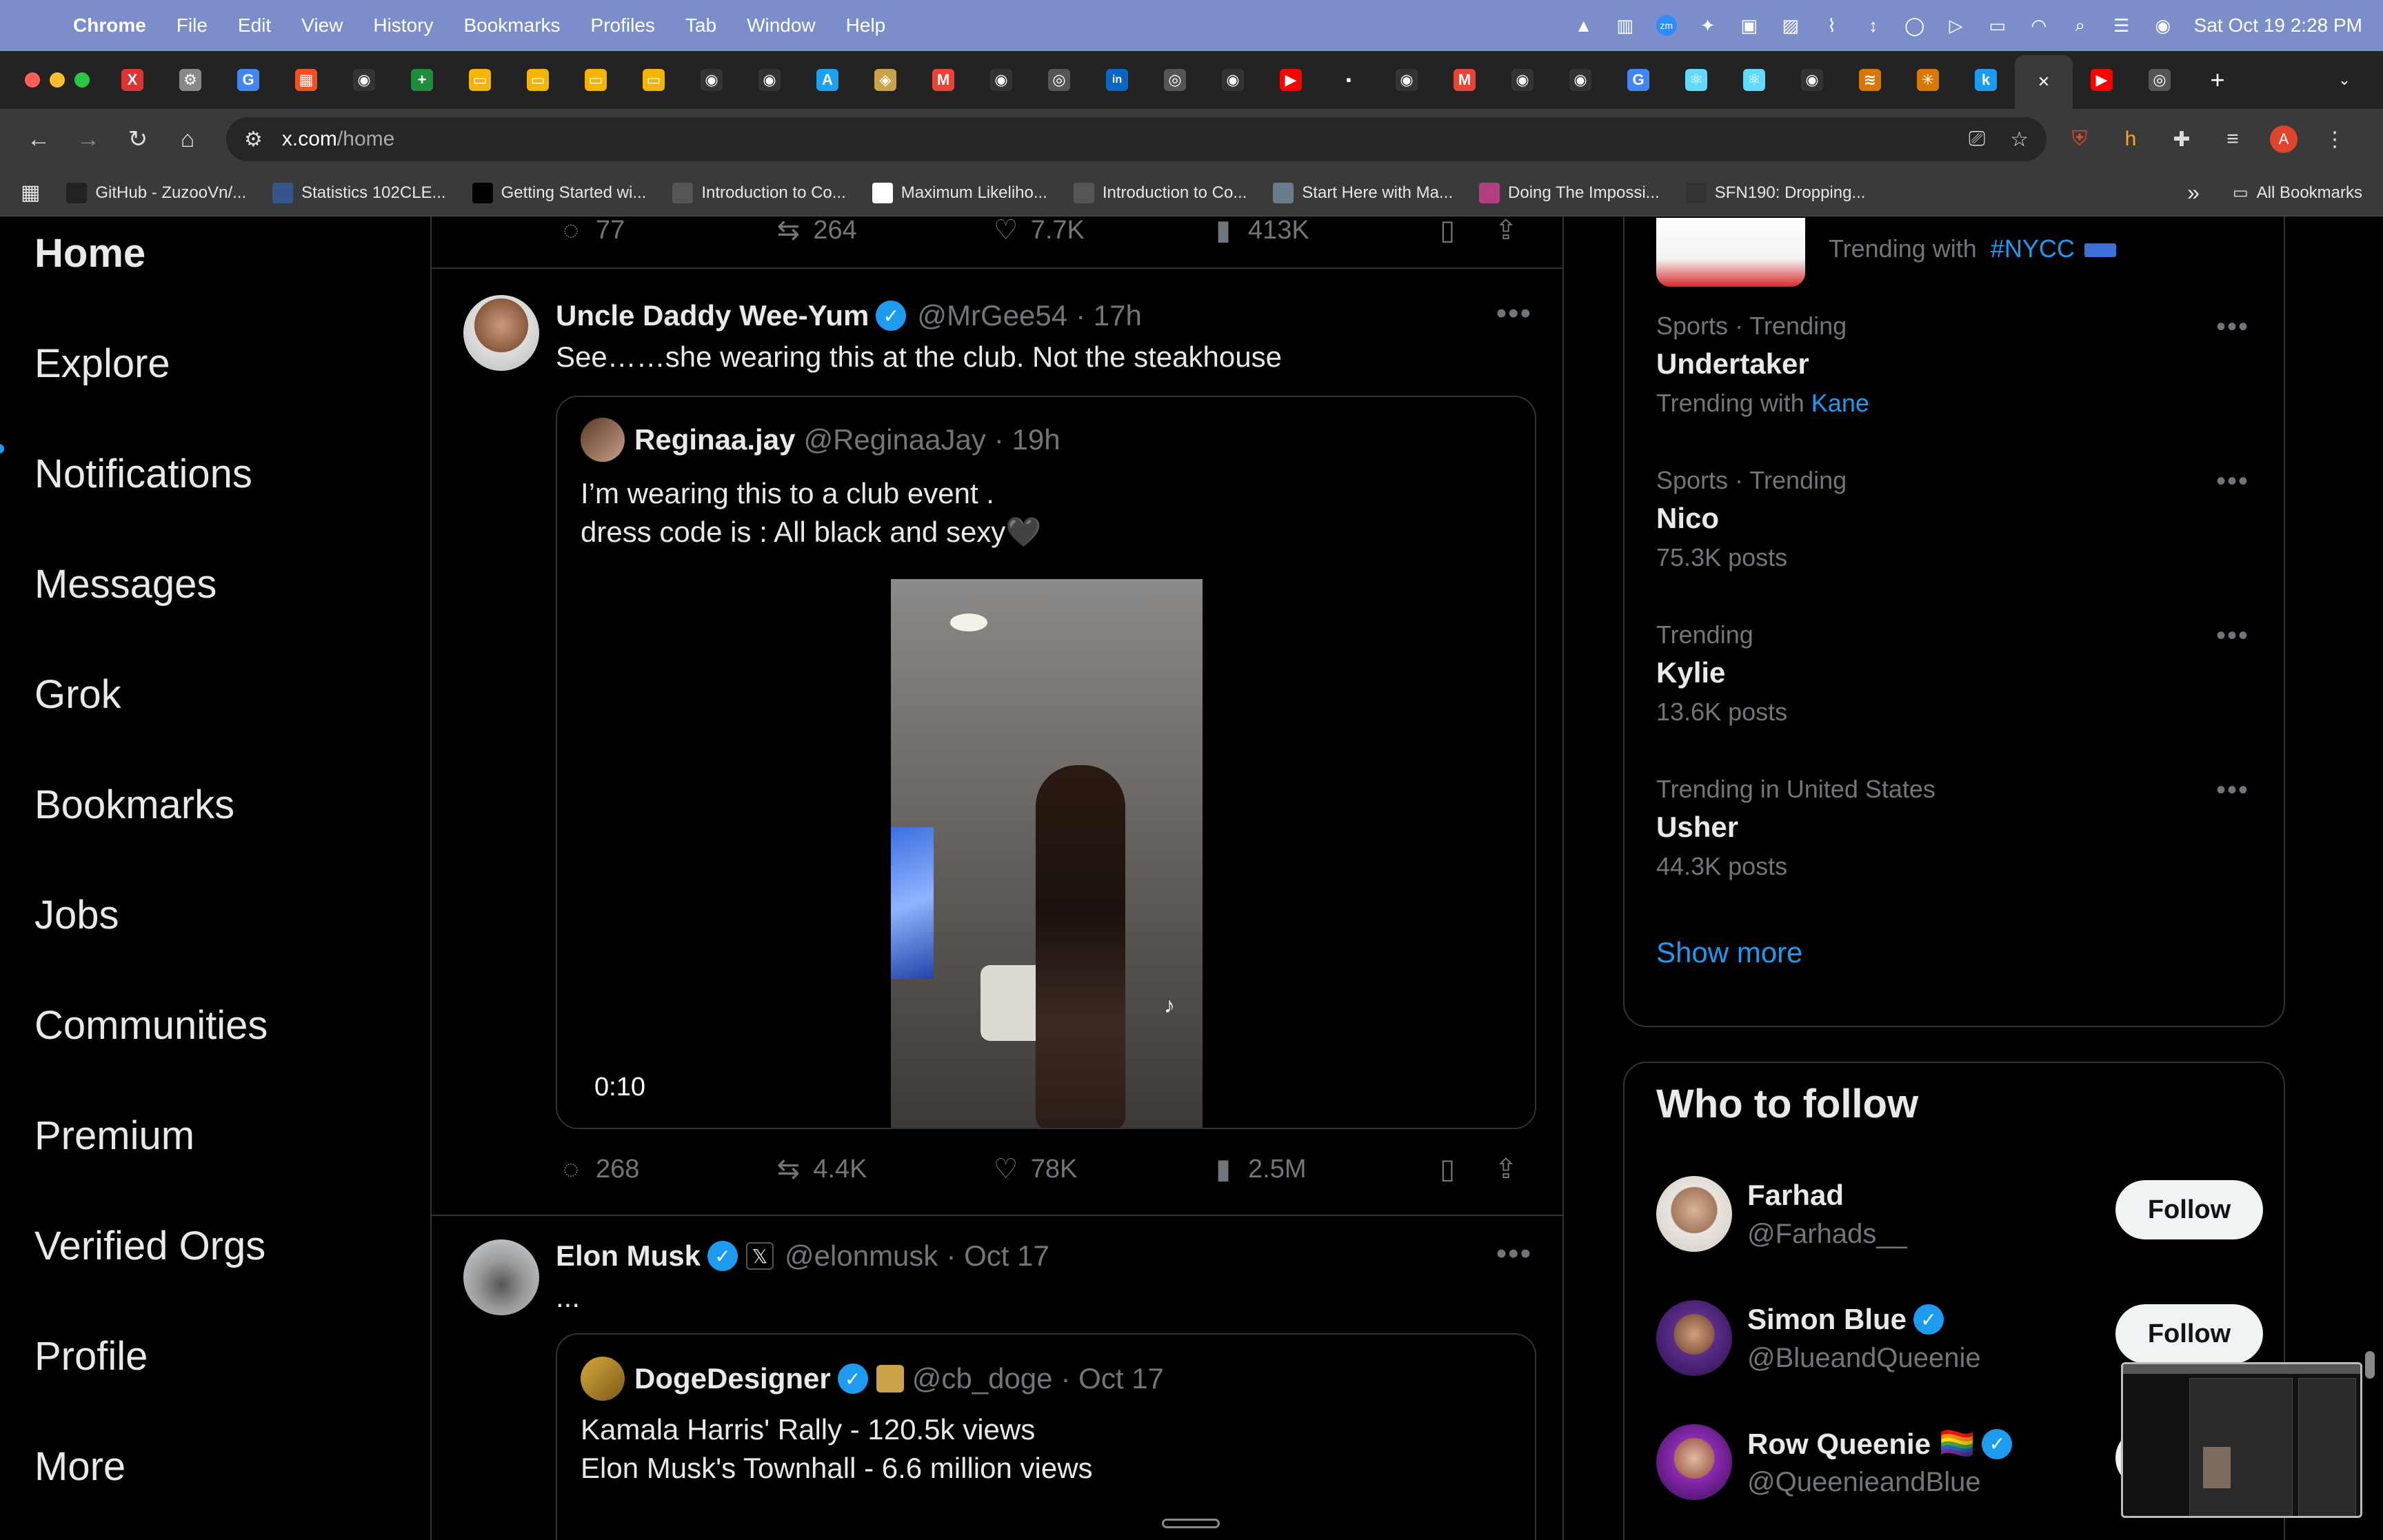 This screenshot has height=1540, width=2383. What do you see at coordinates (1959, 1218) in the screenshot?
I see `follow-suggestion: Farhad @Farhads__ Follow` at bounding box center [1959, 1218].